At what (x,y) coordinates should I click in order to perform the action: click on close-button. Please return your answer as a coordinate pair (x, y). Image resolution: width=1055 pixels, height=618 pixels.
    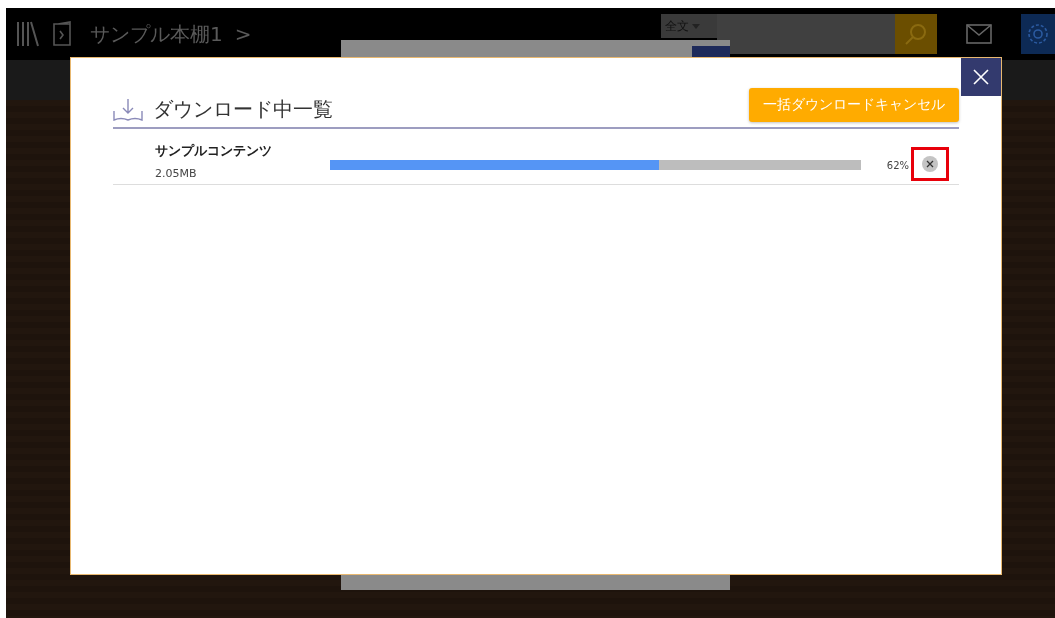
    Looking at the image, I should click on (981, 77).